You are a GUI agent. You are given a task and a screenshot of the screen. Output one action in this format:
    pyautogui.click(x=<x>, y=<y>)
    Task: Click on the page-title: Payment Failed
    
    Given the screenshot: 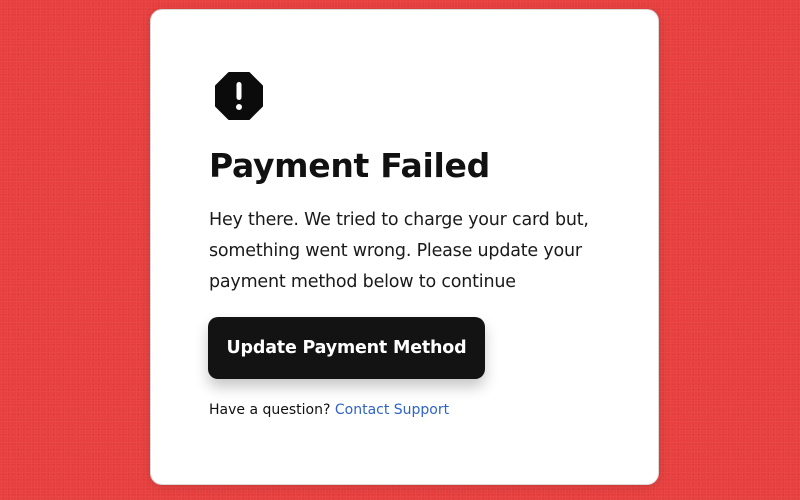 What is the action you would take?
    pyautogui.click(x=349, y=165)
    